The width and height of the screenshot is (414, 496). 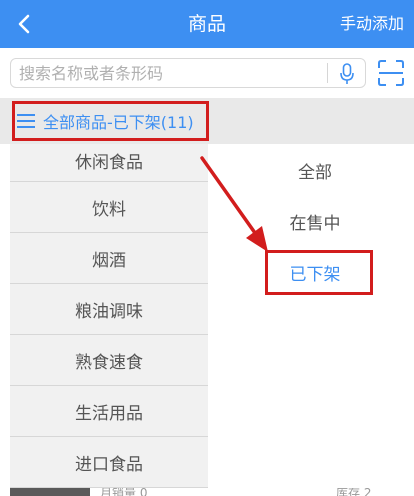 I want to click on scan-icon, so click(x=391, y=73).